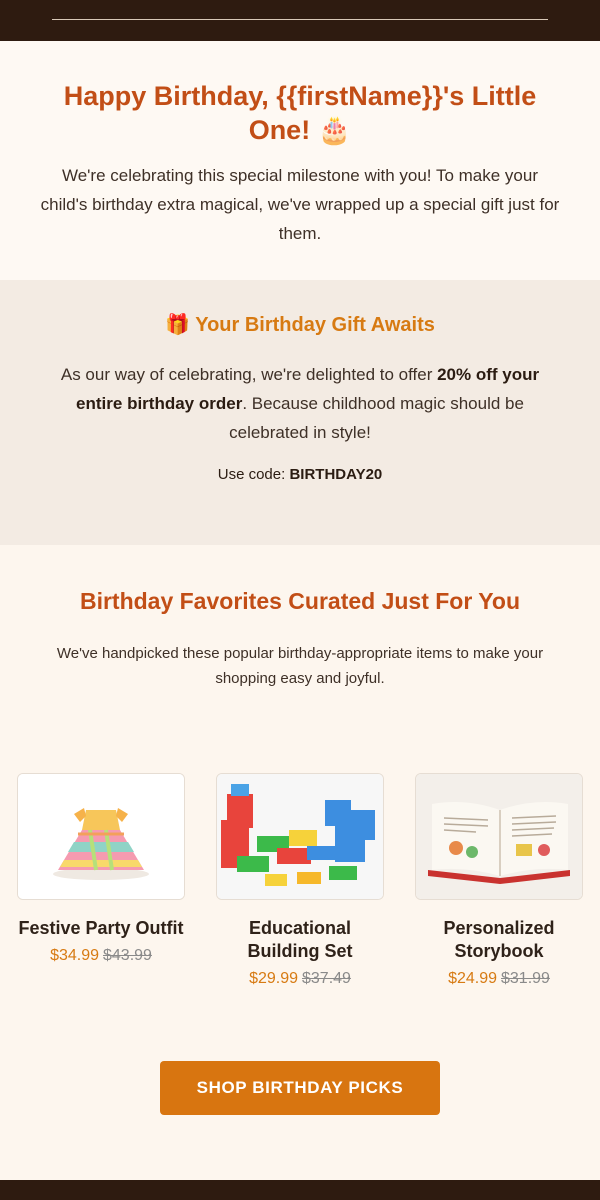  What do you see at coordinates (300, 979) in the screenshot?
I see `product-price: $29.99 $37.49` at bounding box center [300, 979].